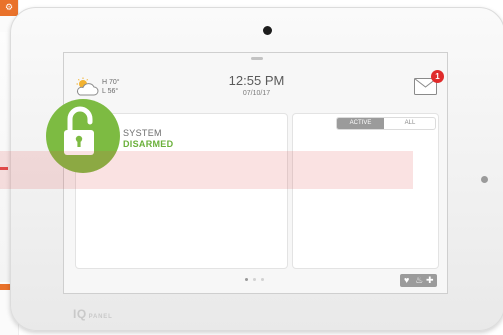 This screenshot has width=503, height=335. I want to click on proximity-sensor-icon, so click(484, 179).